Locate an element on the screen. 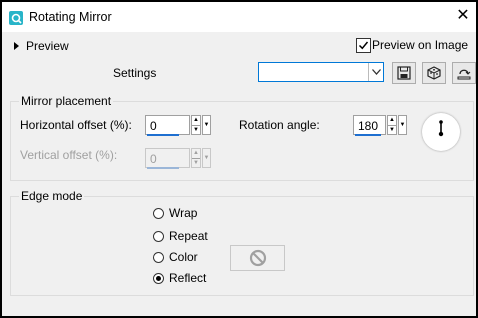  horizontal-offset-slider-bar is located at coordinates (163, 135).